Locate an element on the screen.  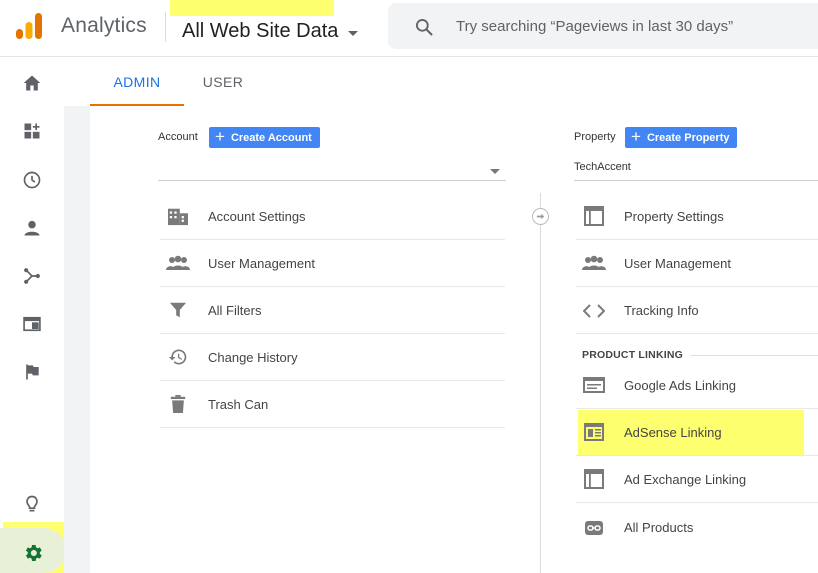
home-icon is located at coordinates (32, 83).